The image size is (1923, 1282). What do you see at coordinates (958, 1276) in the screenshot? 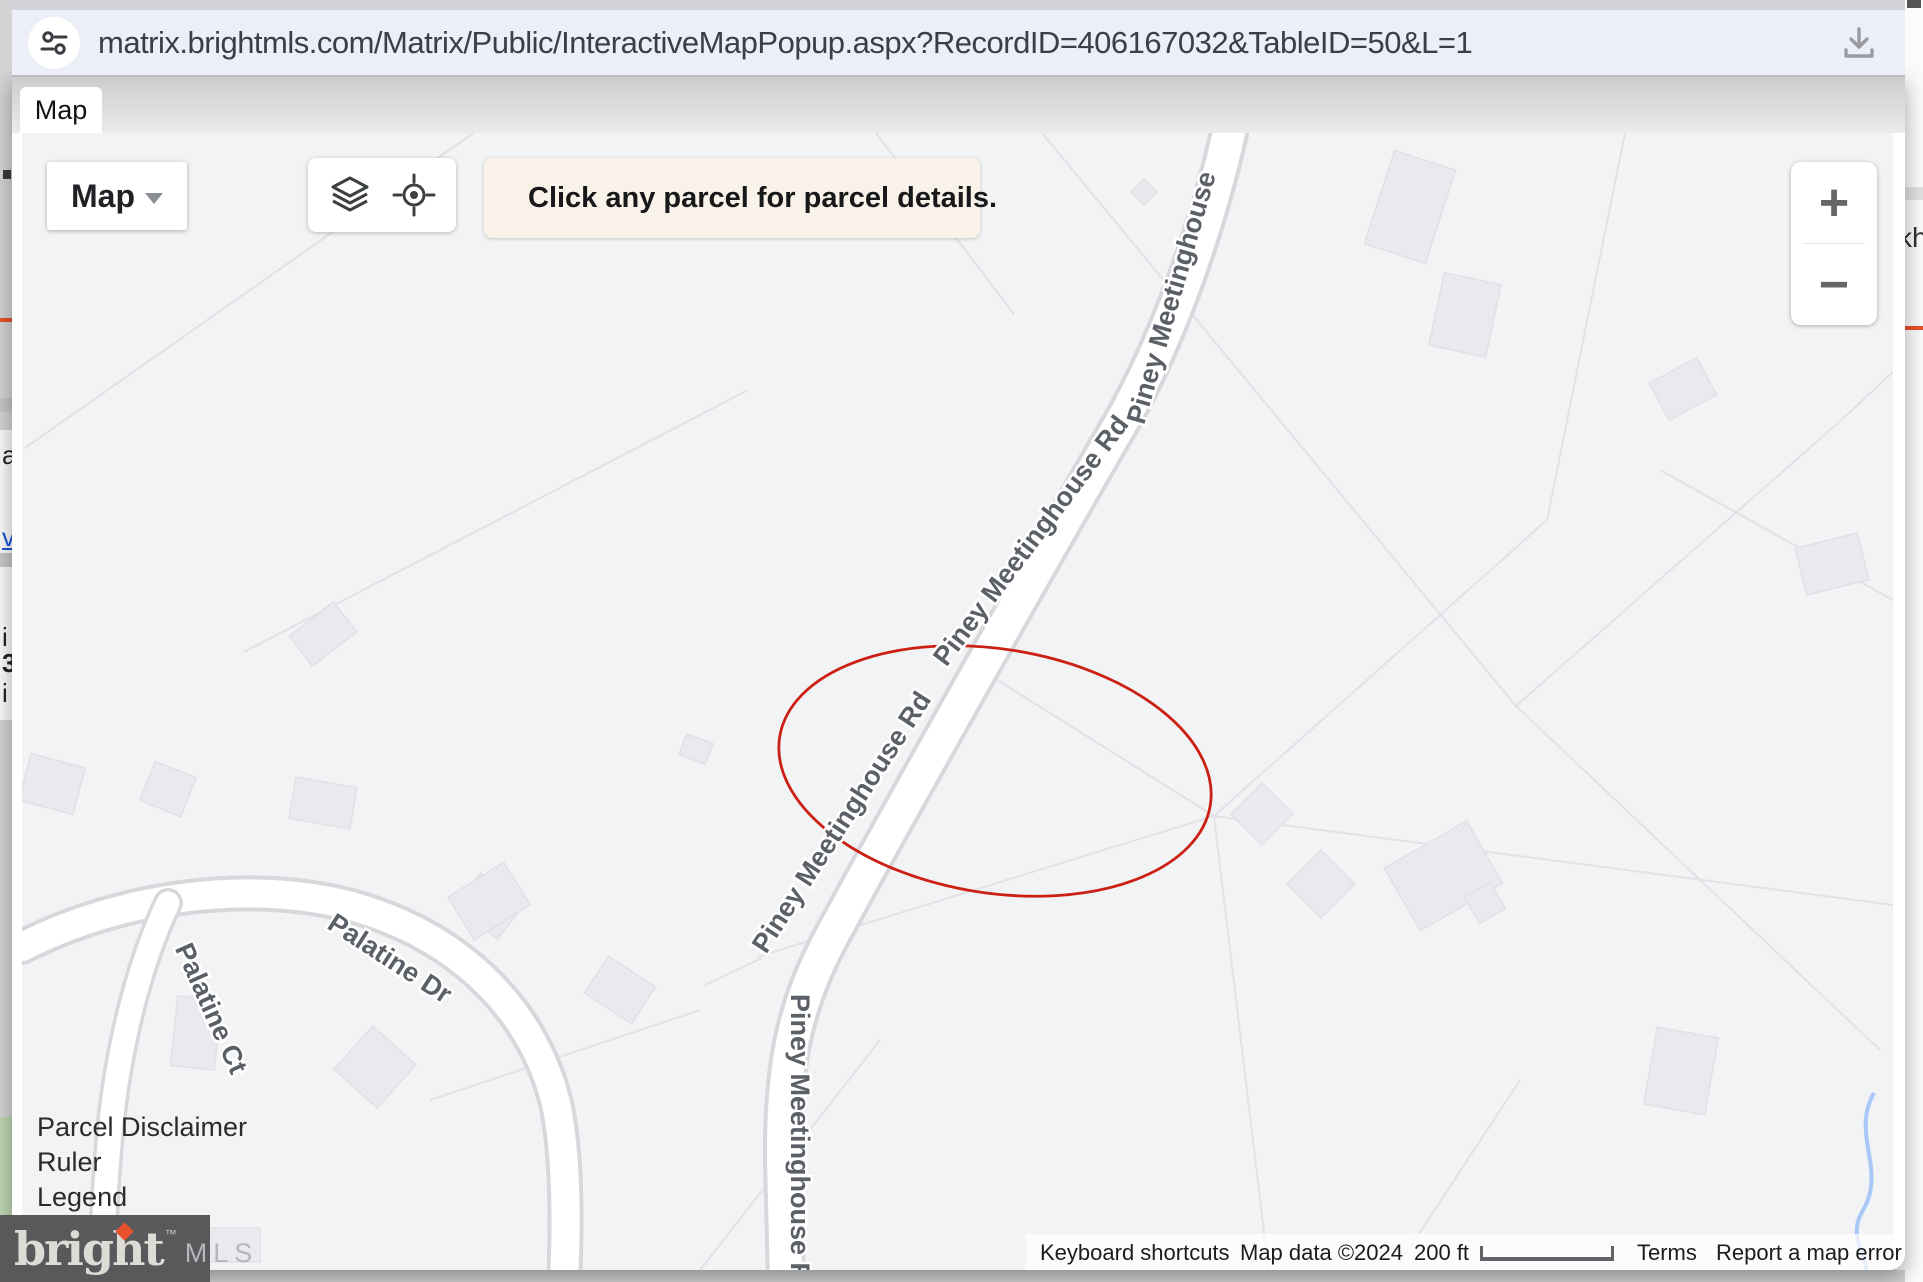
I see `background-page-bottom-sliver` at bounding box center [958, 1276].